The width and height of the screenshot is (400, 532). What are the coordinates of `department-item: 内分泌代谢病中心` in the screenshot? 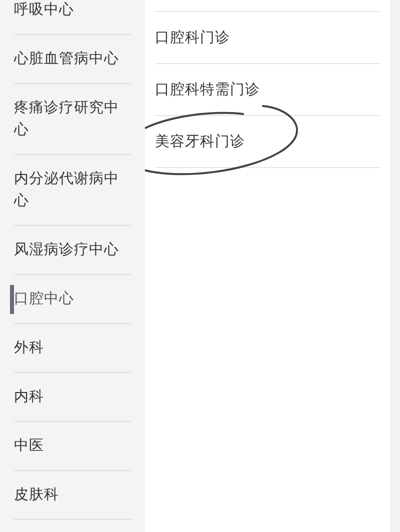 It's located at (72, 190).